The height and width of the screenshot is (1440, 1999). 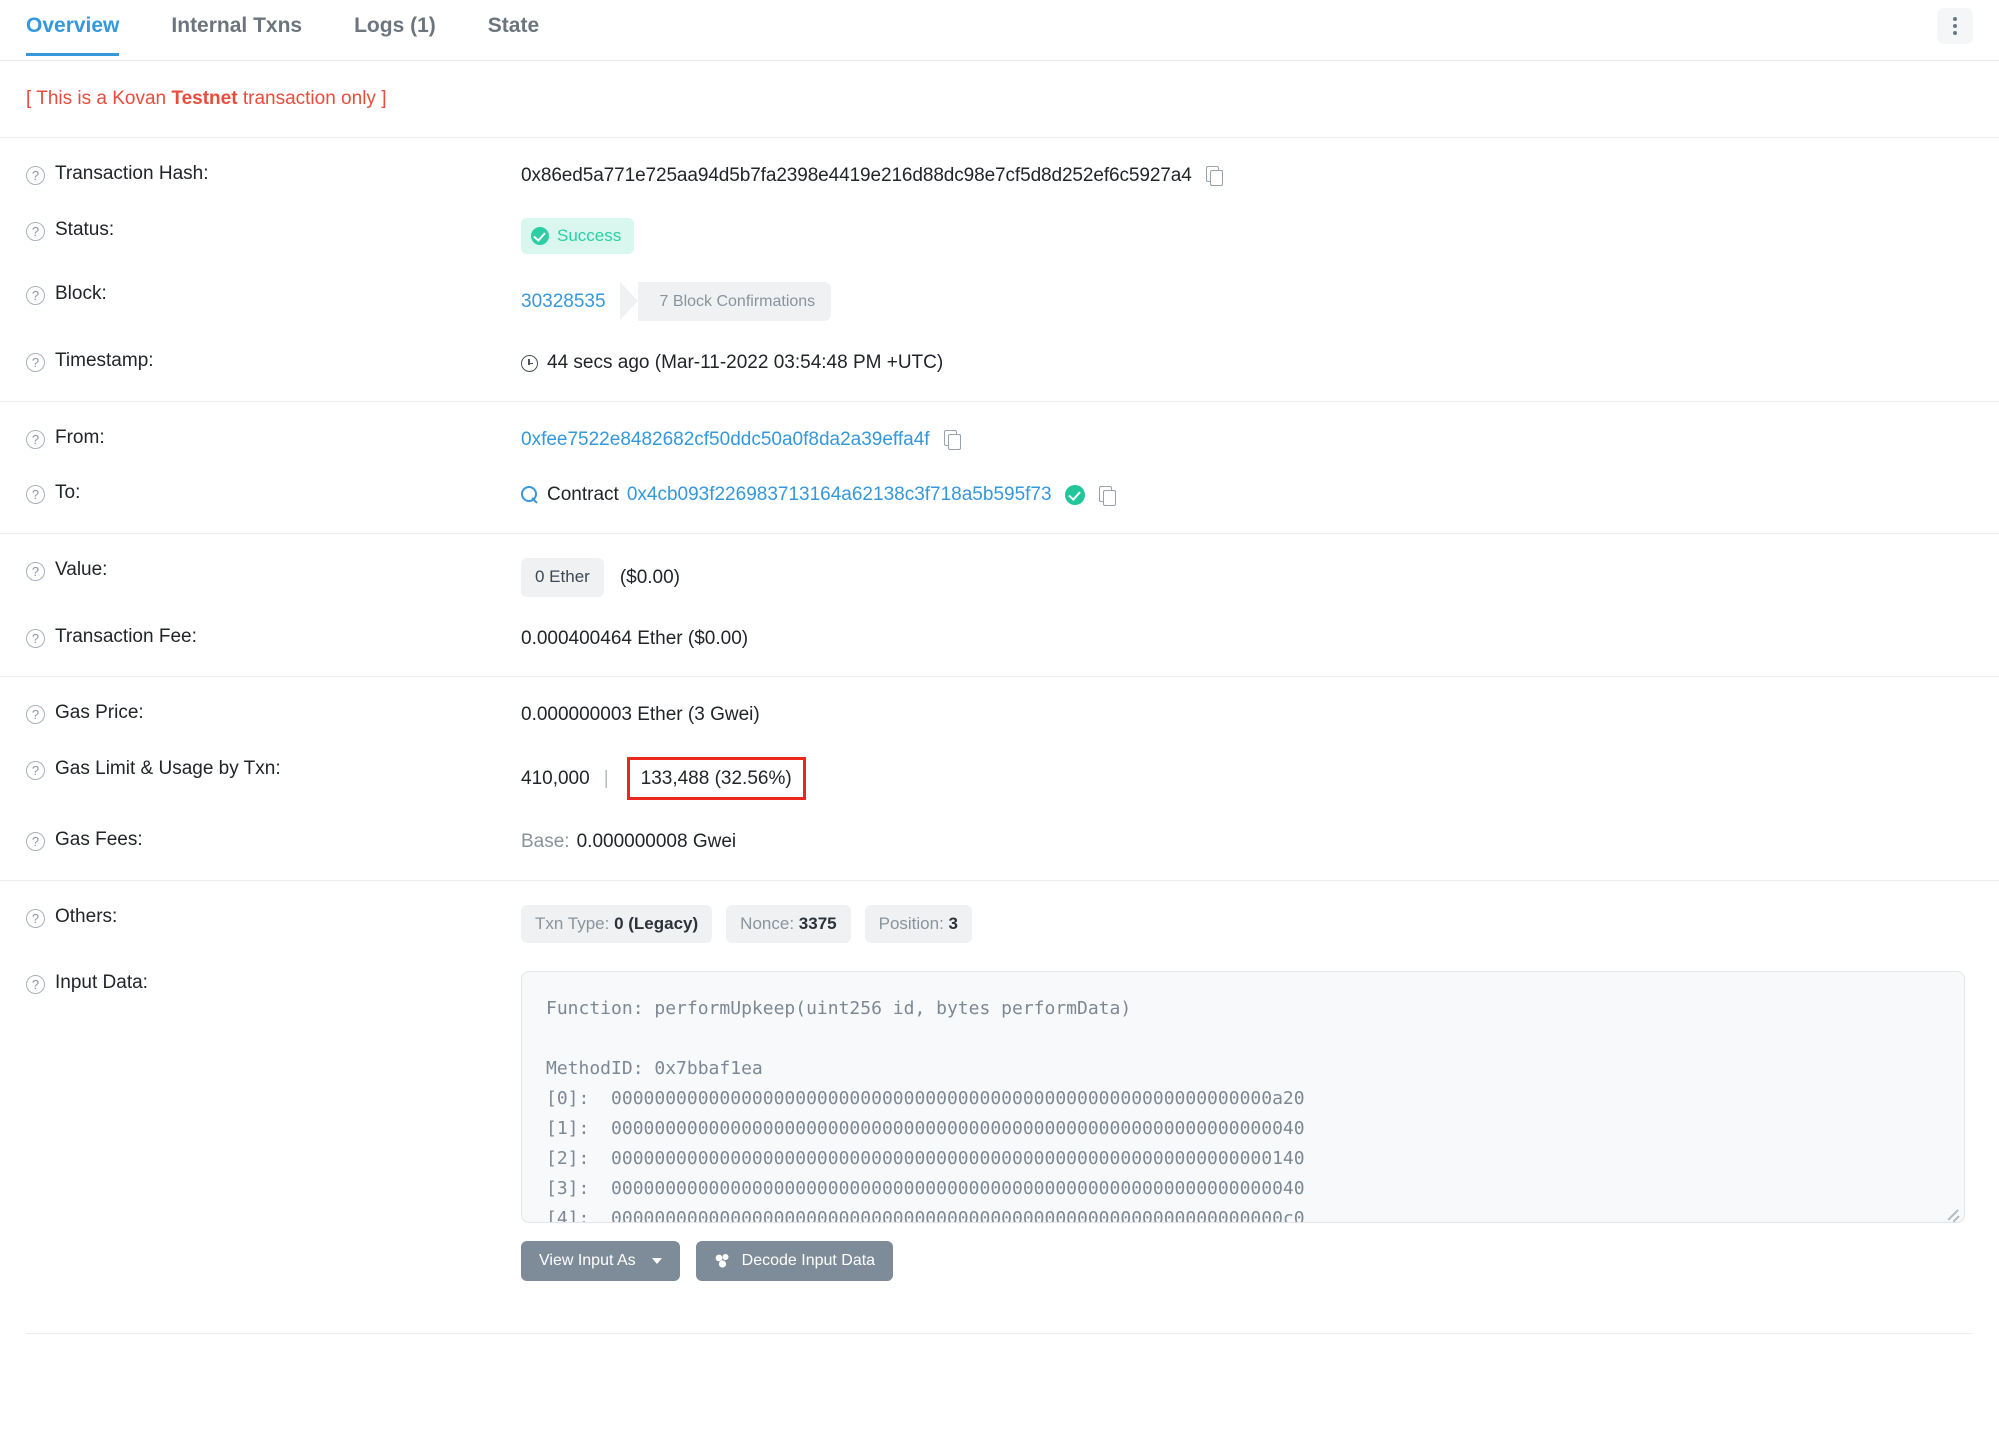 I want to click on label-text: Gas Fees:, so click(x=99, y=840).